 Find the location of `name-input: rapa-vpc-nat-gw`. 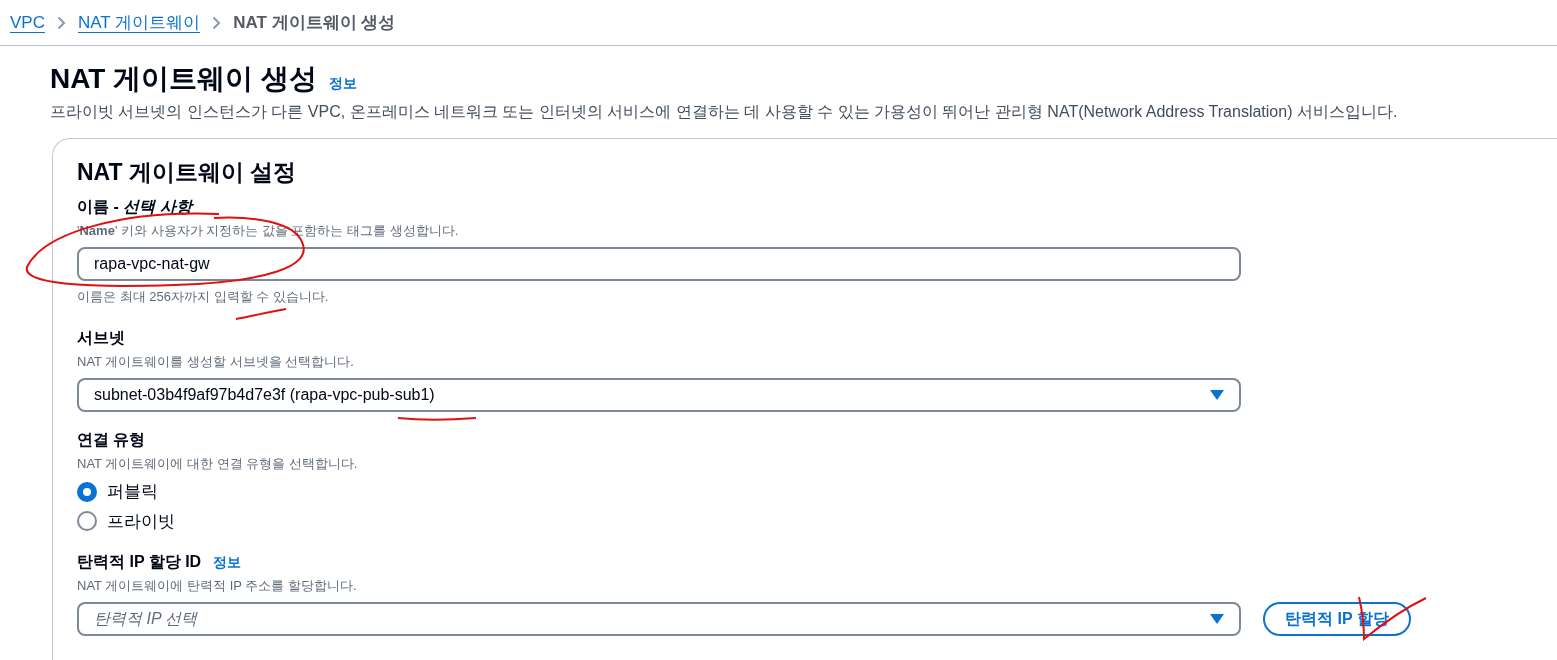

name-input: rapa-vpc-nat-gw is located at coordinates (659, 263).